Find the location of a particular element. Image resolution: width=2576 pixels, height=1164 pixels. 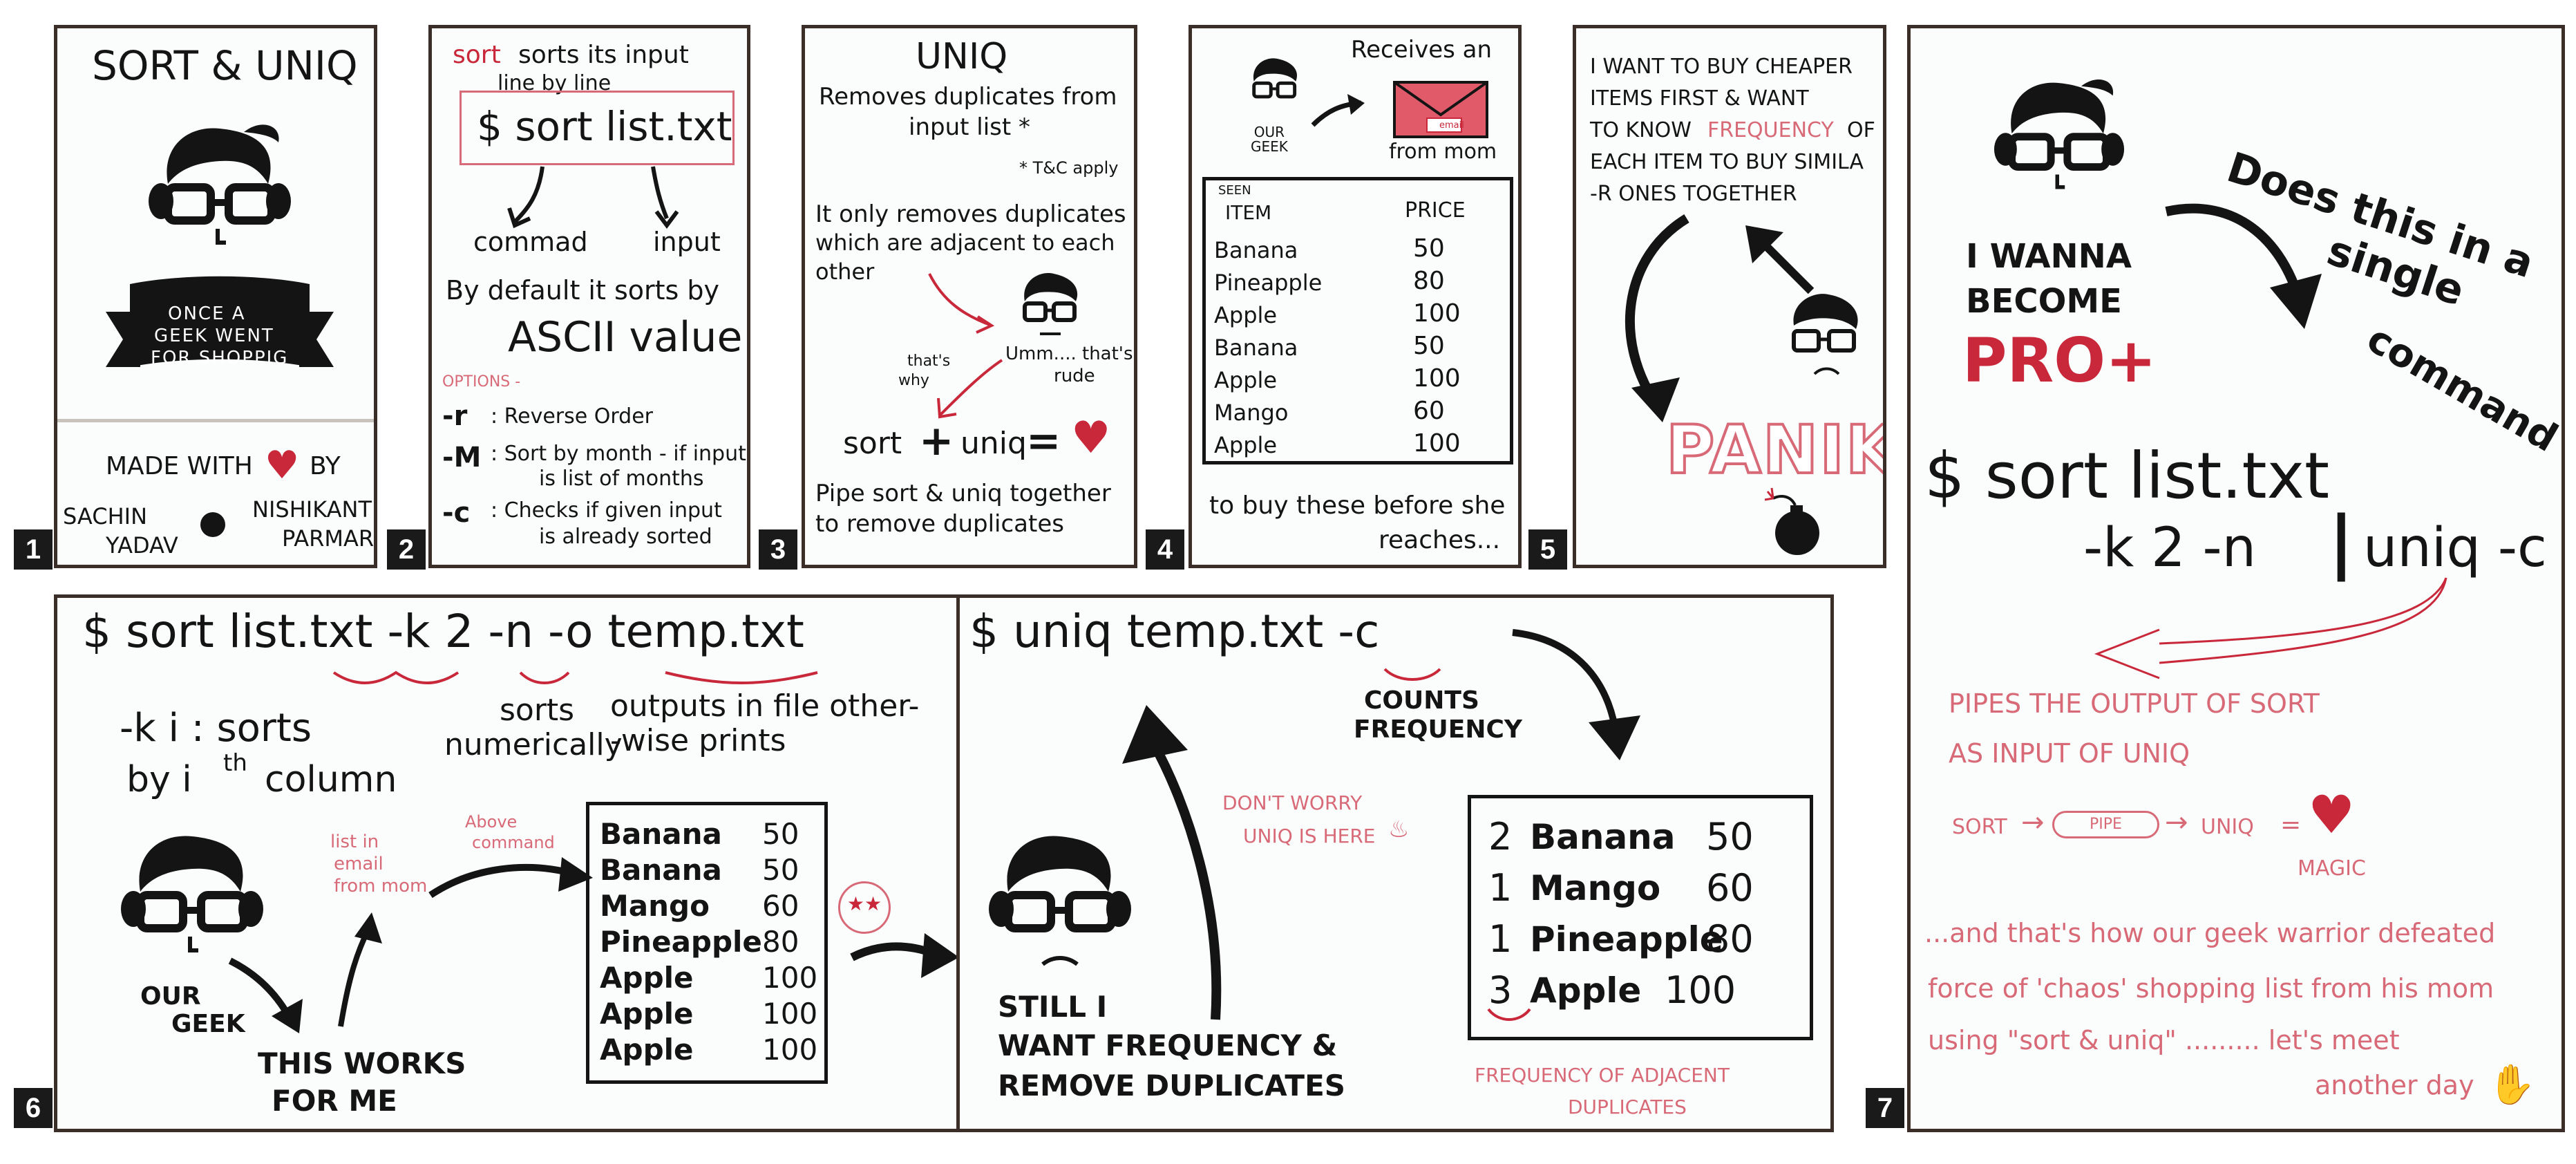

from-mom-label: from mom is located at coordinates (1443, 152).